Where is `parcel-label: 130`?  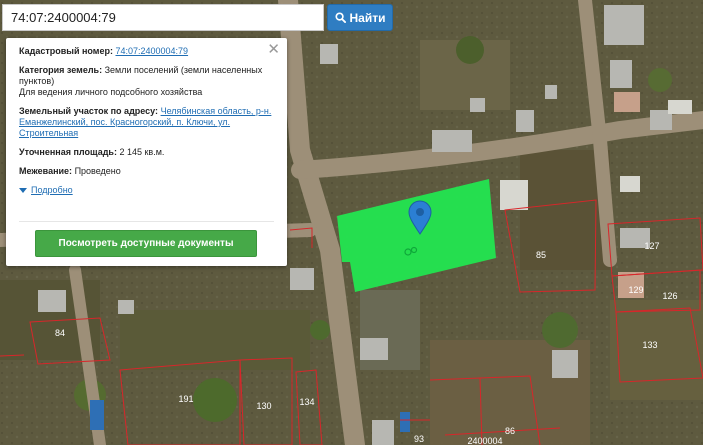 parcel-label: 130 is located at coordinates (263, 406).